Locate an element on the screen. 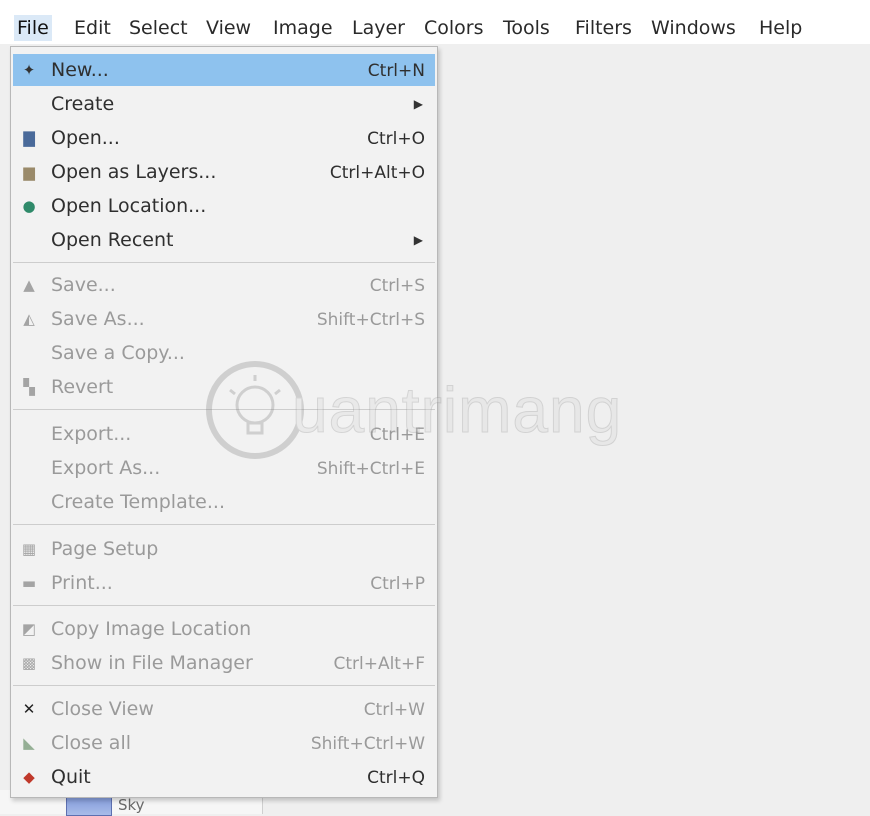 The width and height of the screenshot is (870, 816). menu-item-shortcut: Ctrl+O is located at coordinates (396, 139).